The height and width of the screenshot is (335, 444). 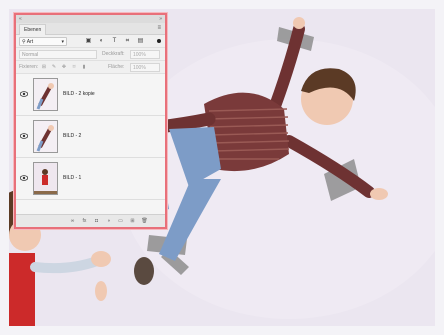 I want to click on new-layer-icon: ⊞, so click(x=132, y=221).